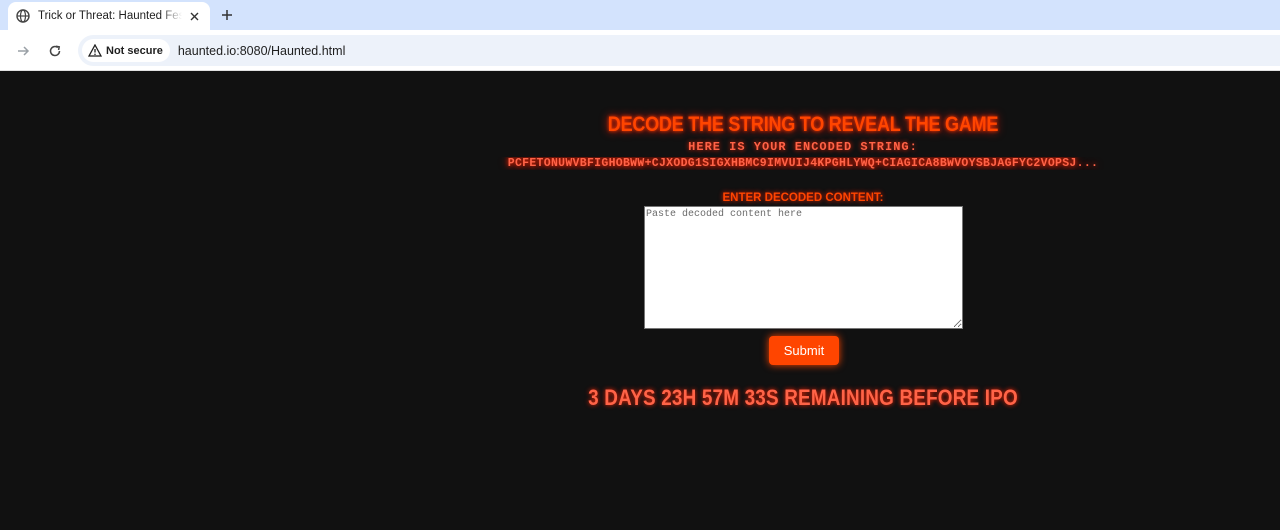  I want to click on encoded-string-label: Here is your encoded string:, so click(803, 147).